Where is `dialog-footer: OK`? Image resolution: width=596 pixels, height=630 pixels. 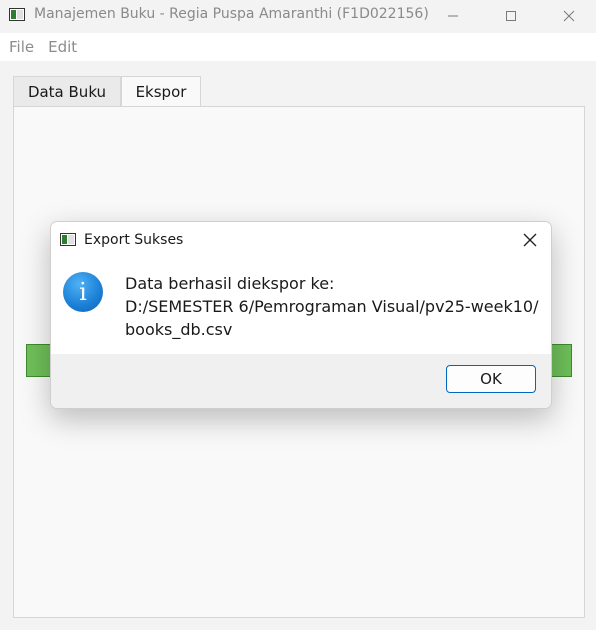 dialog-footer: OK is located at coordinates (301, 381).